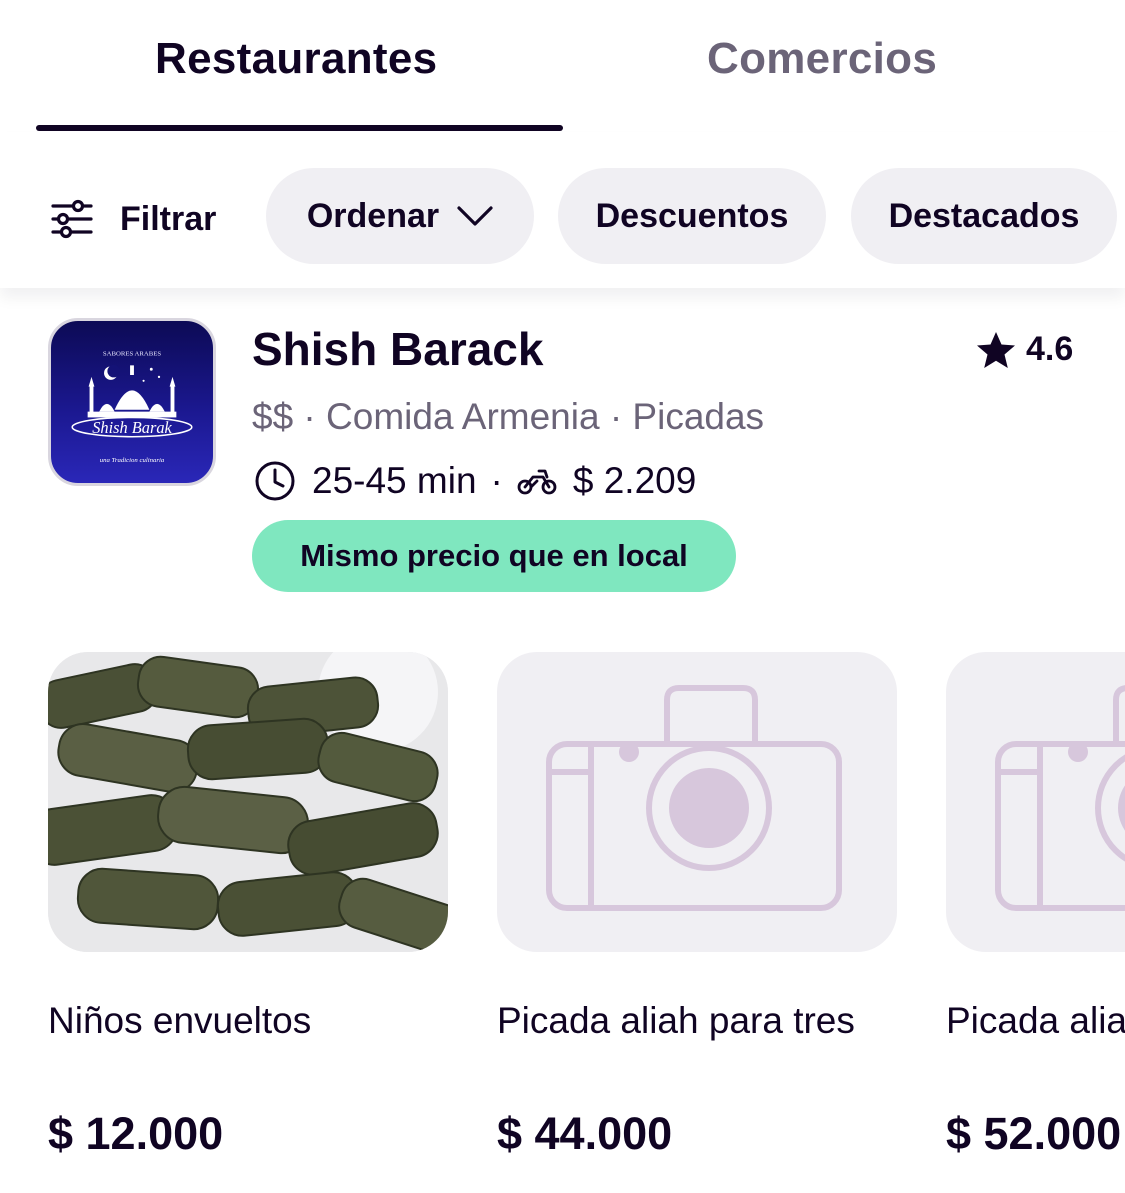 The width and height of the screenshot is (1125, 1193). I want to click on delivery-fee: $ 2.209, so click(634, 480).